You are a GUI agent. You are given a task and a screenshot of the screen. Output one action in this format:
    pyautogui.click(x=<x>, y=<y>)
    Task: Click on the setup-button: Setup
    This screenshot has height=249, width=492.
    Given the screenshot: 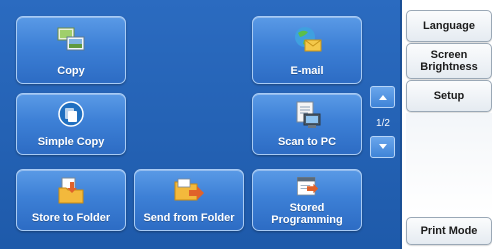 What is the action you would take?
    pyautogui.click(x=449, y=96)
    